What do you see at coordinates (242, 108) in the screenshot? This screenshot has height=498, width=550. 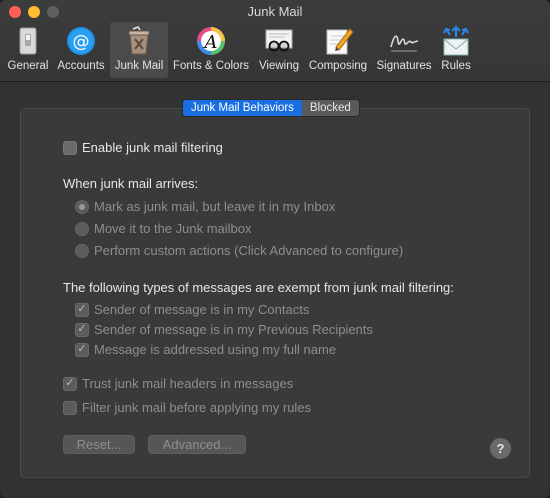 I see `tab-junk-mail-behaviors: Junk Mail Behaviors` at bounding box center [242, 108].